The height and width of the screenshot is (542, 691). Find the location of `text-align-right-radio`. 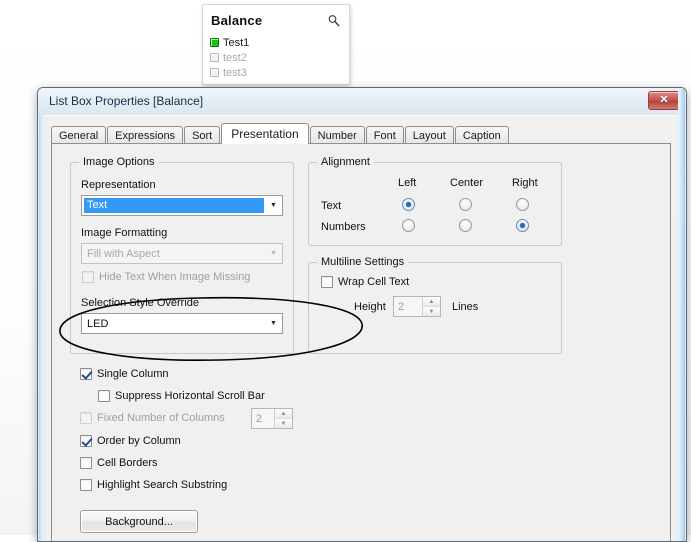

text-align-right-radio is located at coordinates (522, 204).